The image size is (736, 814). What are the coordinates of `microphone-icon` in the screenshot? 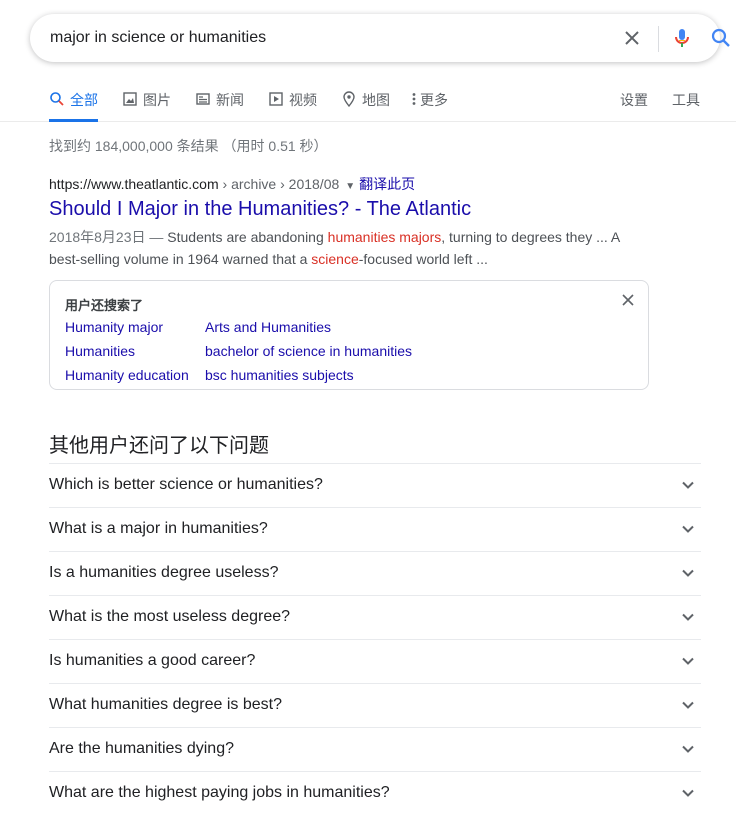 It's located at (682, 38).